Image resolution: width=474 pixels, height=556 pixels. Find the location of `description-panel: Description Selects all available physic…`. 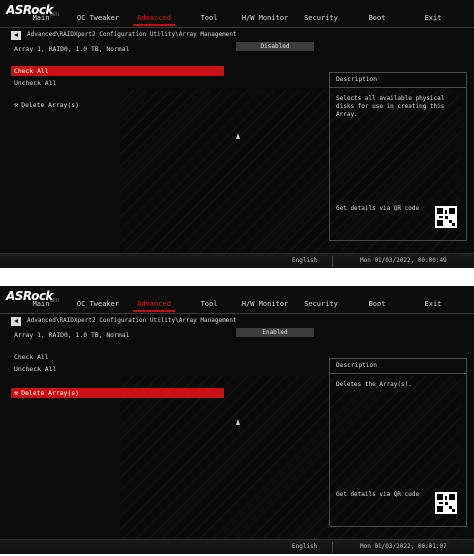

description-panel: Description Selects all available physic… is located at coordinates (398, 156).